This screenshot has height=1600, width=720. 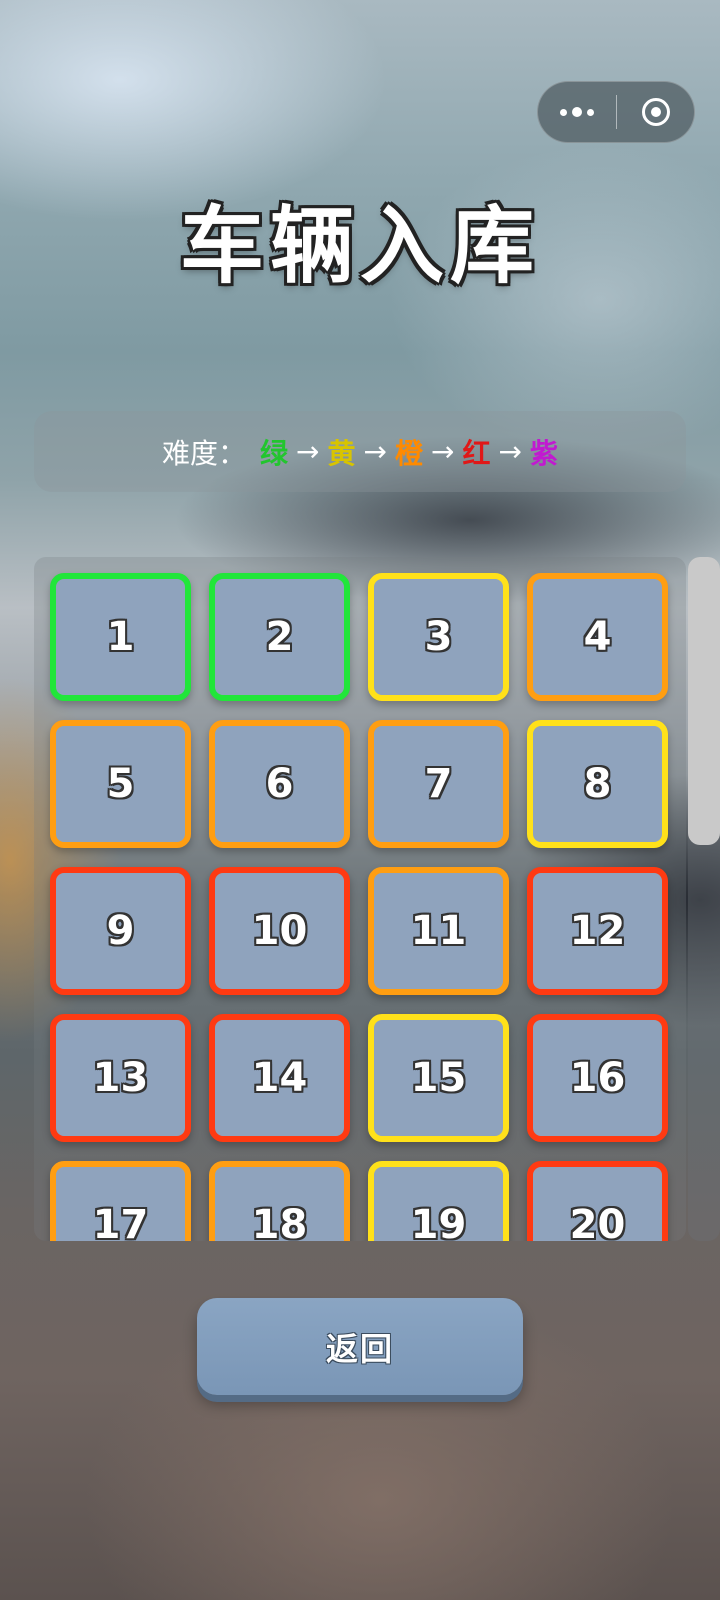 I want to click on level-tile-11: 11, so click(x=438, y=931).